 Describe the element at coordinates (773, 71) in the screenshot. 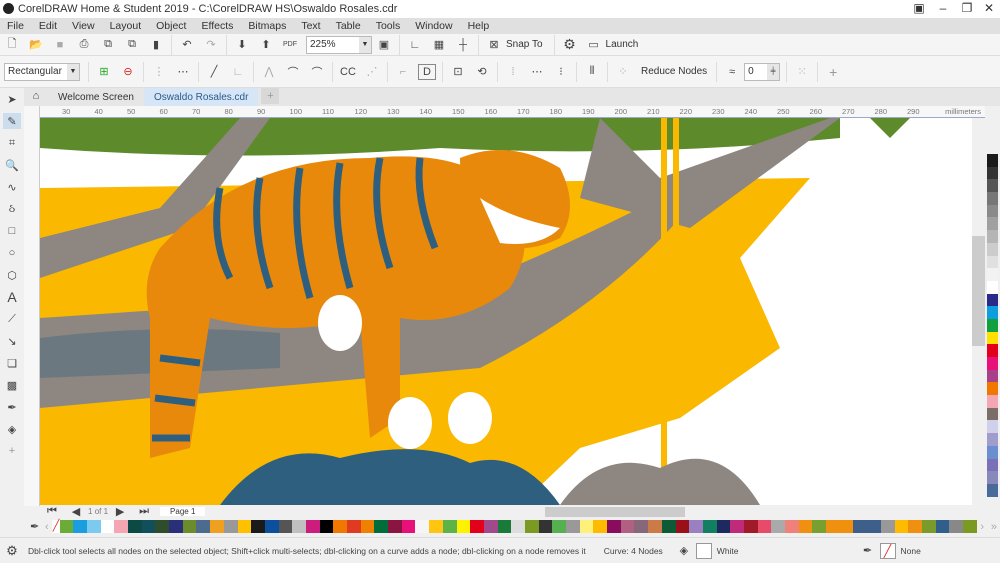

I see `slider-icon: ╪` at that location.